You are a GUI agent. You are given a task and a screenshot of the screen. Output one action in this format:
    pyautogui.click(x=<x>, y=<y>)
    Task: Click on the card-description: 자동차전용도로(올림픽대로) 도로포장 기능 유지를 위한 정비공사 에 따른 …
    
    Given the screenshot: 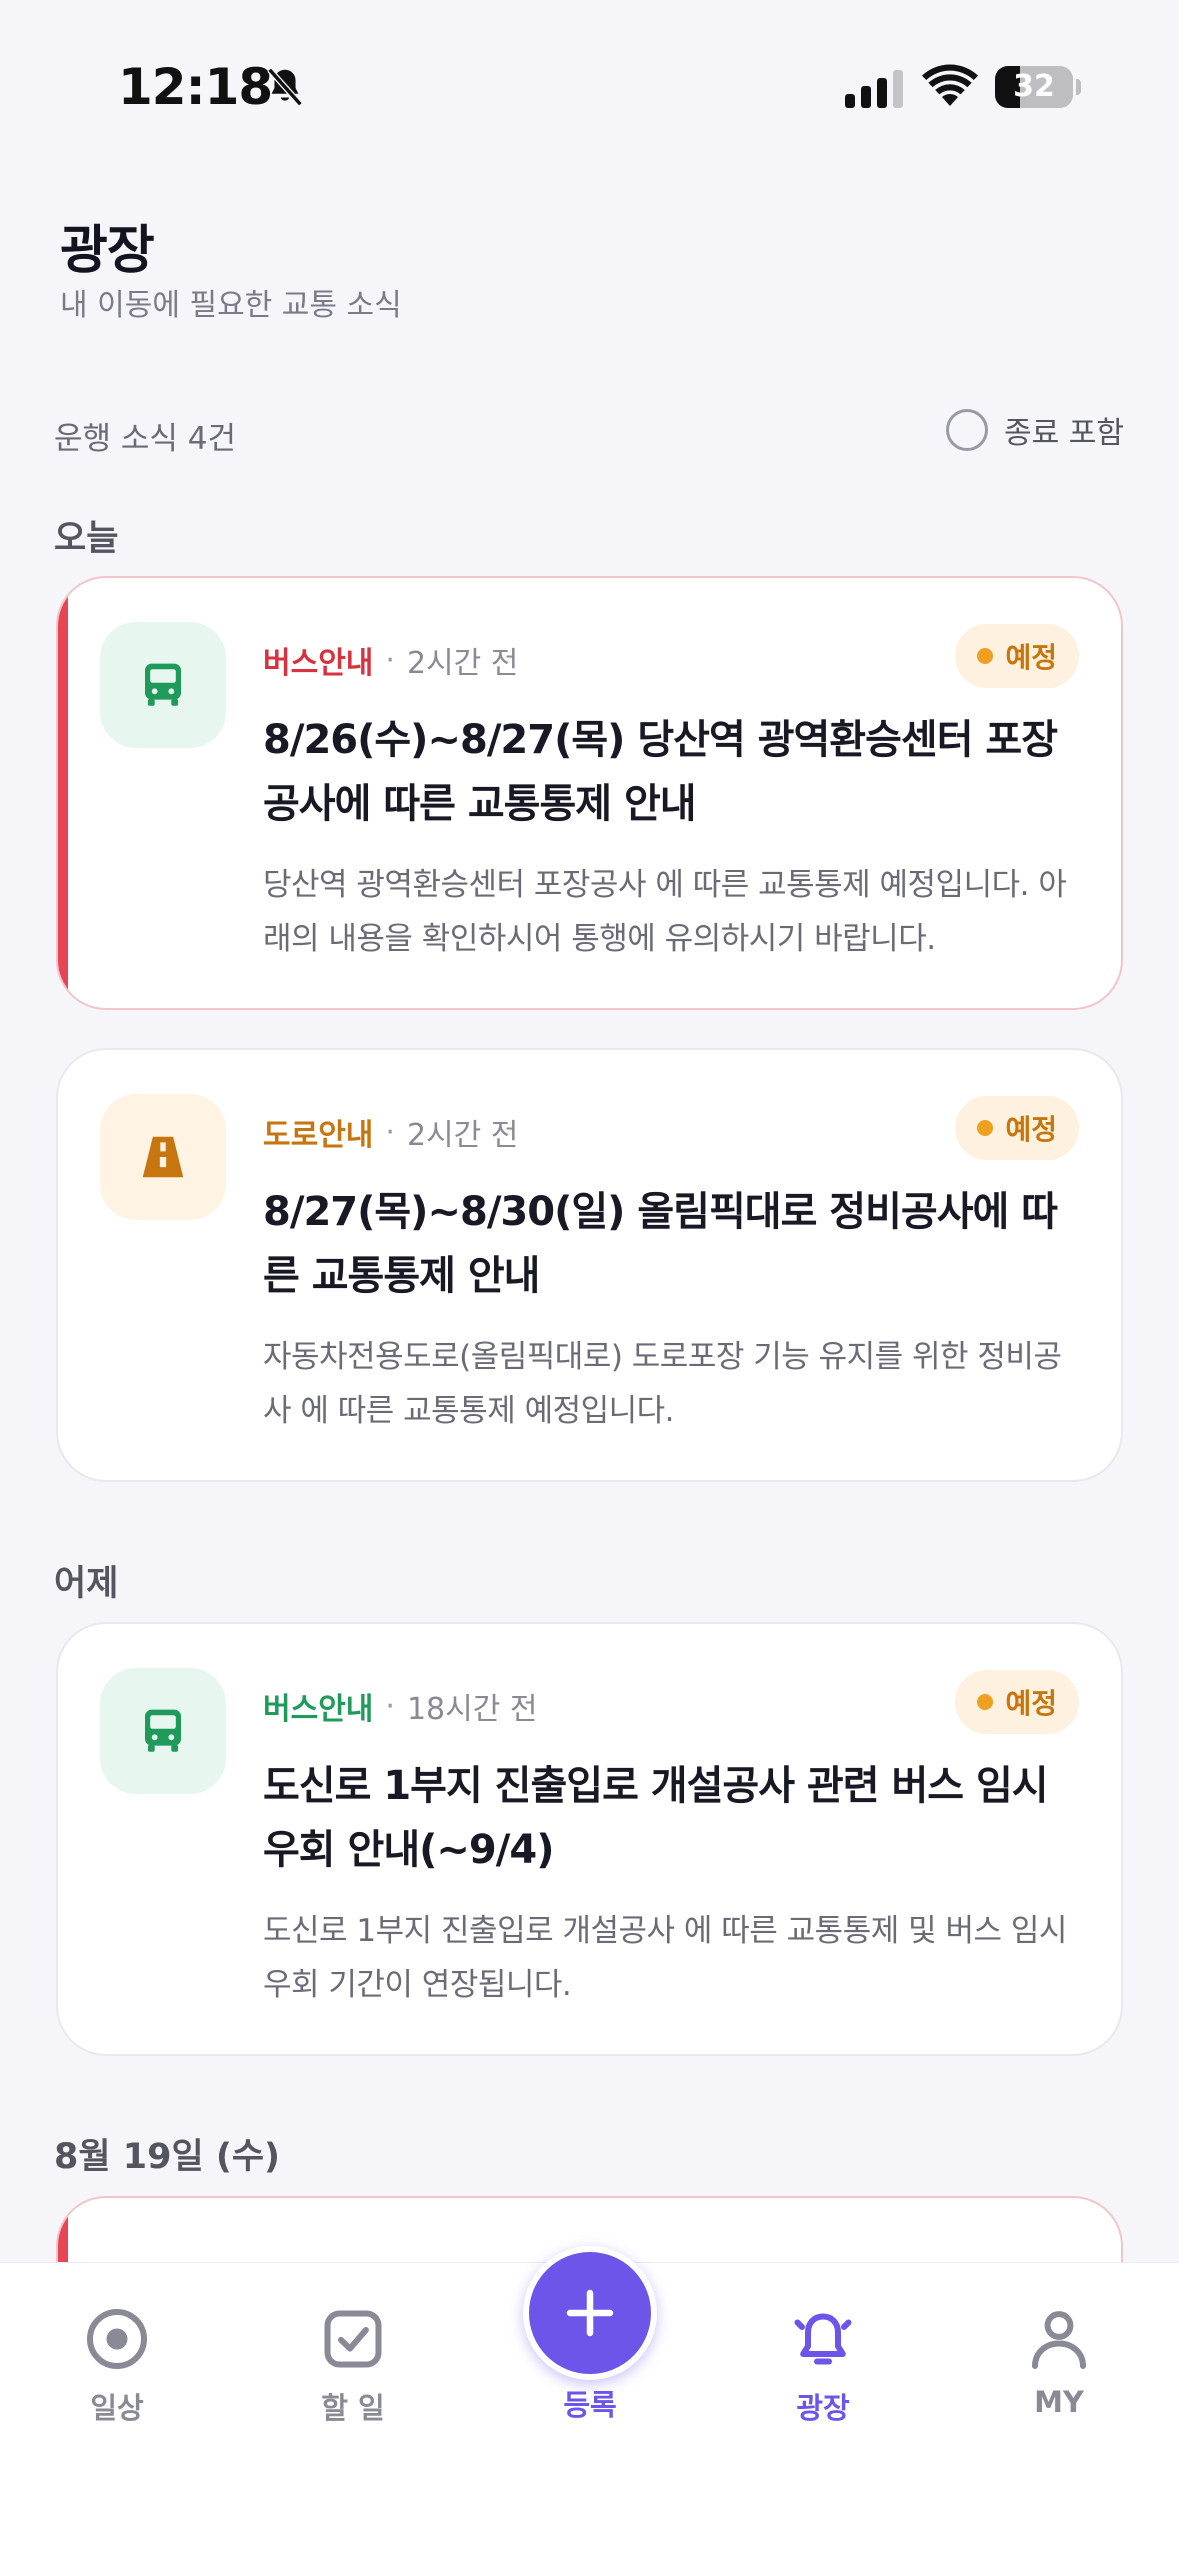 What is the action you would take?
    pyautogui.click(x=662, y=1384)
    